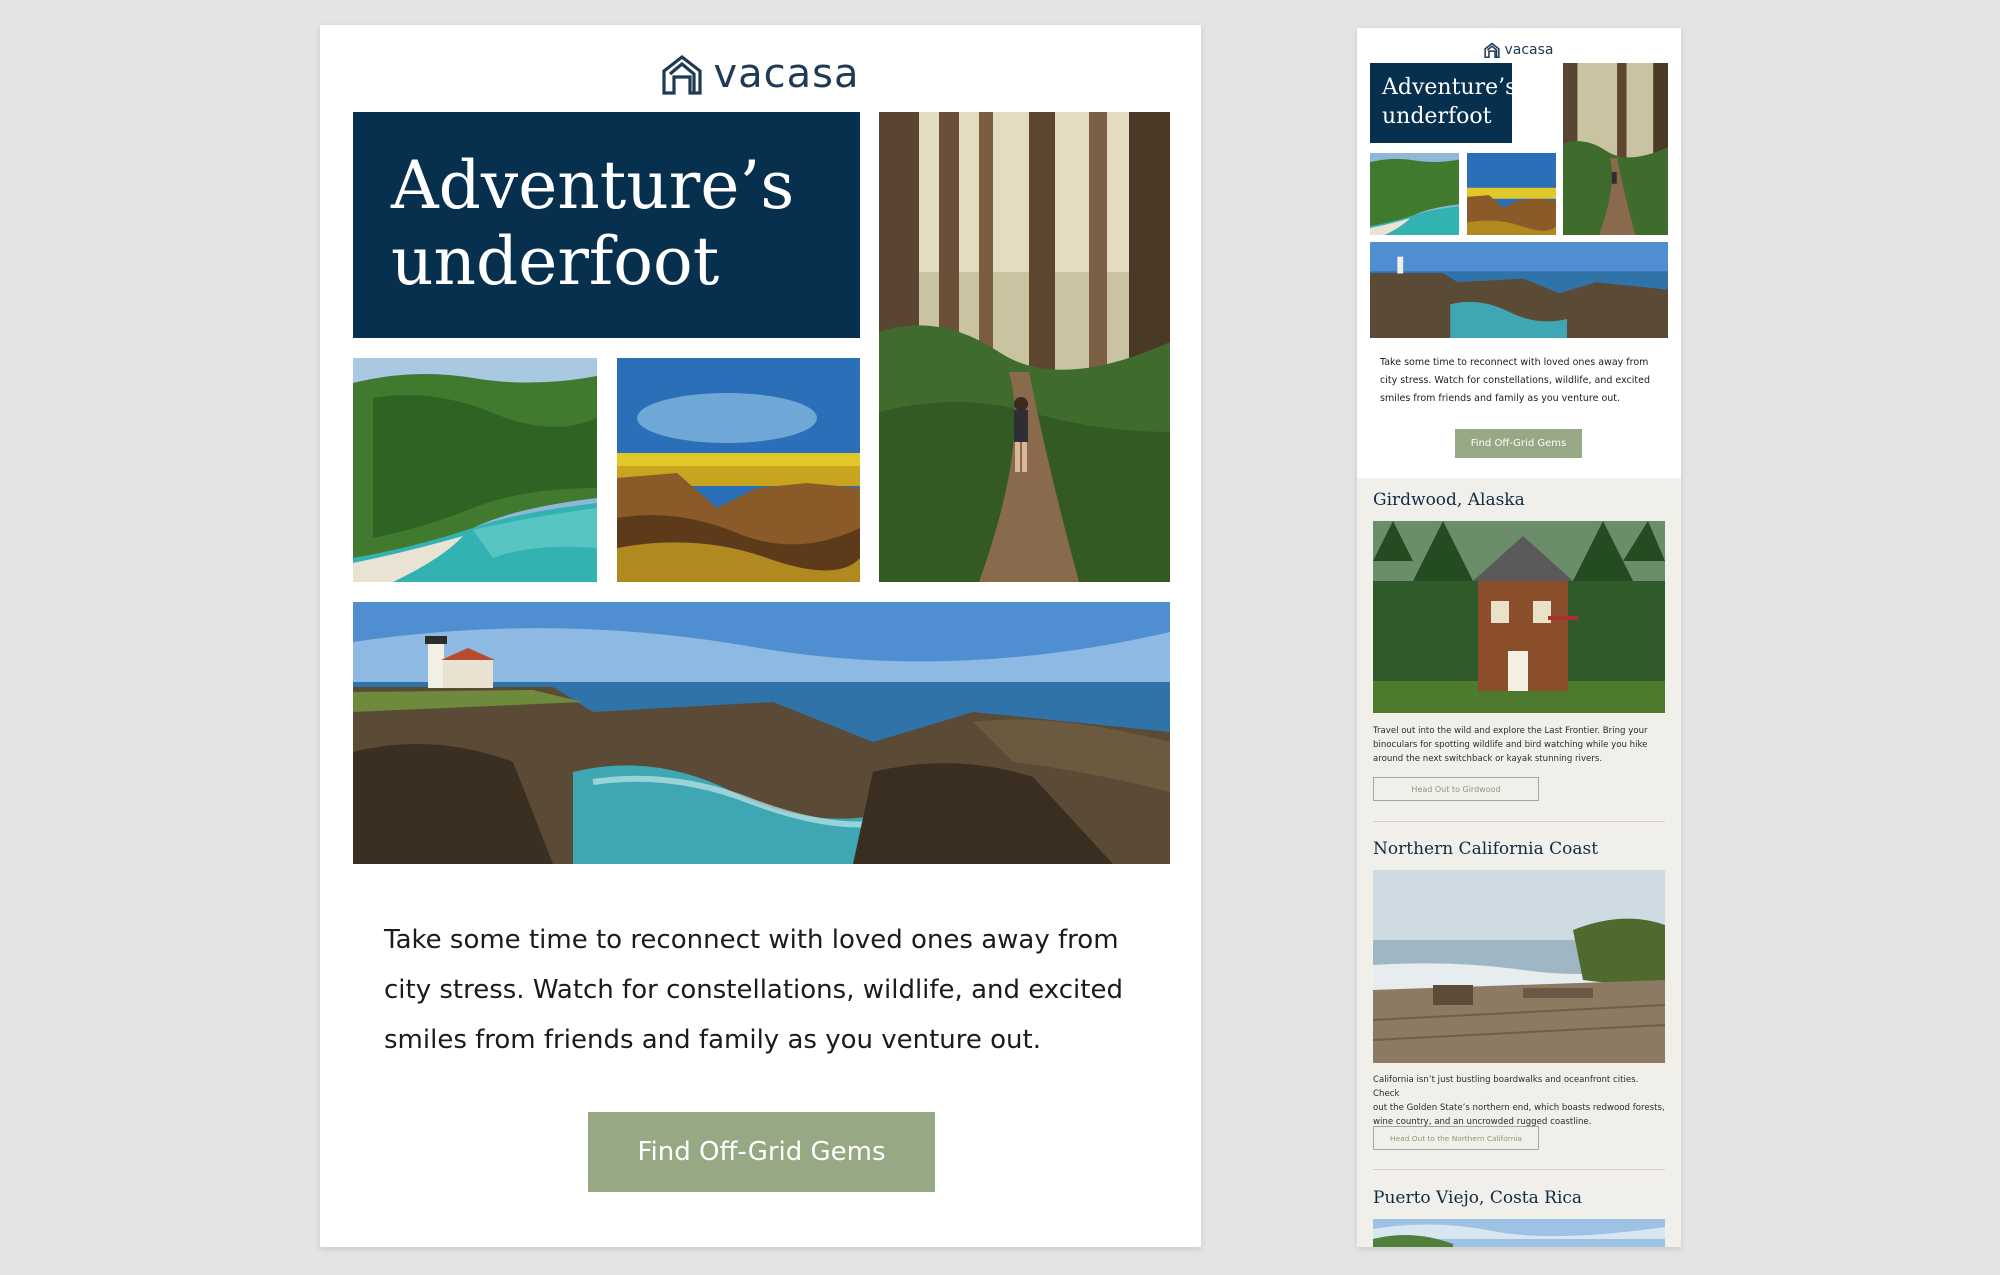  Describe the element at coordinates (1024, 347) in the screenshot. I see `forest-hiker-photo` at that location.